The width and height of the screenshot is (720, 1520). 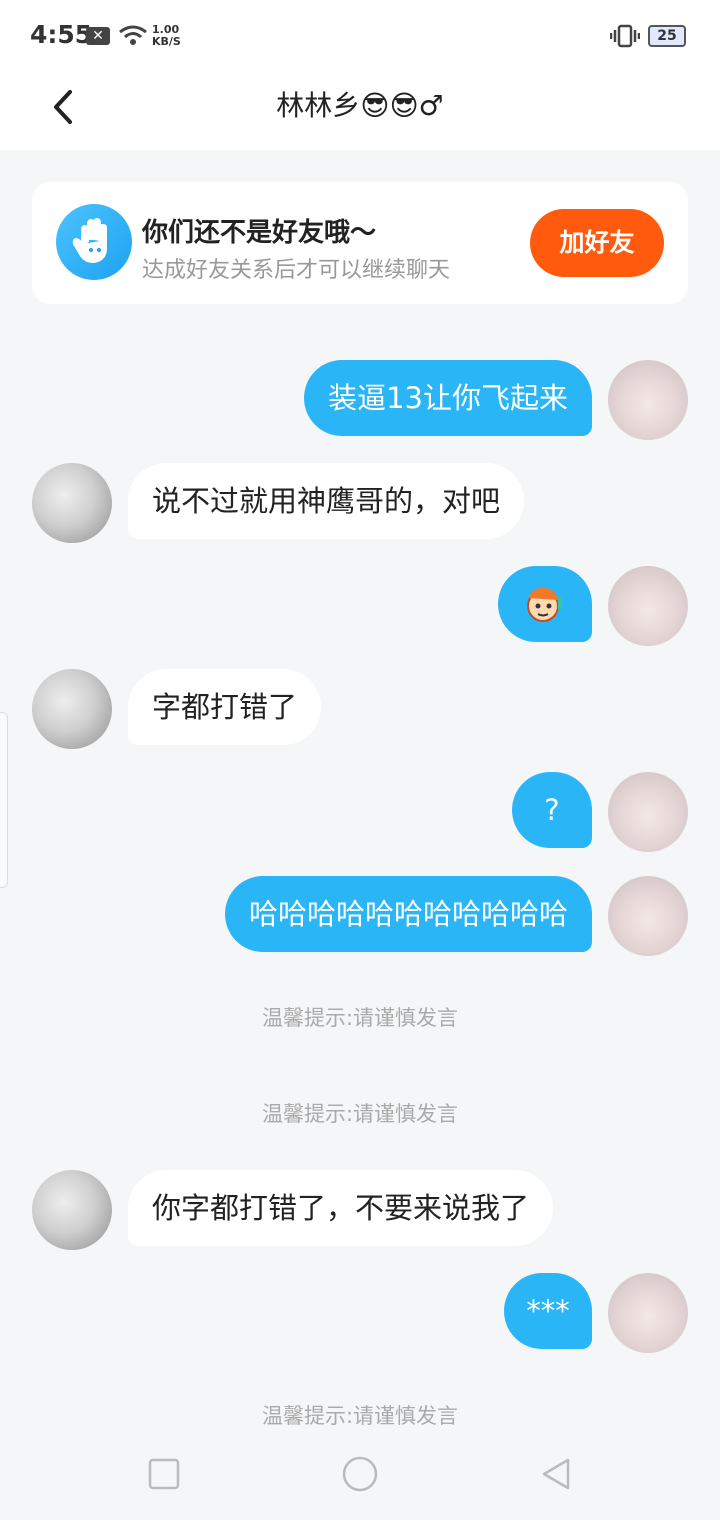 What do you see at coordinates (326, 501) in the screenshot?
I see `message-bubble-incoming: 说不过就用神鹰哥的，对吧` at bounding box center [326, 501].